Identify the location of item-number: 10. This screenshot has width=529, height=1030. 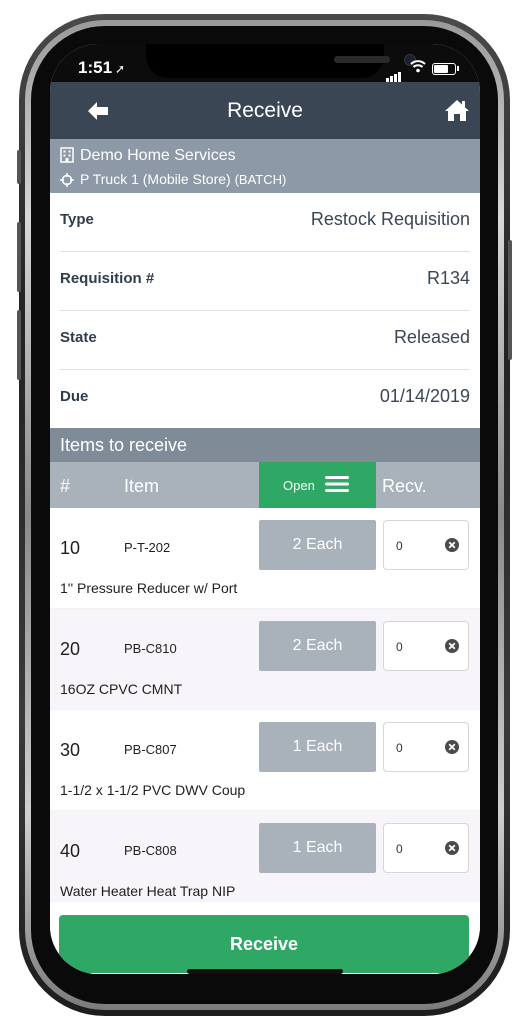
(70, 548).